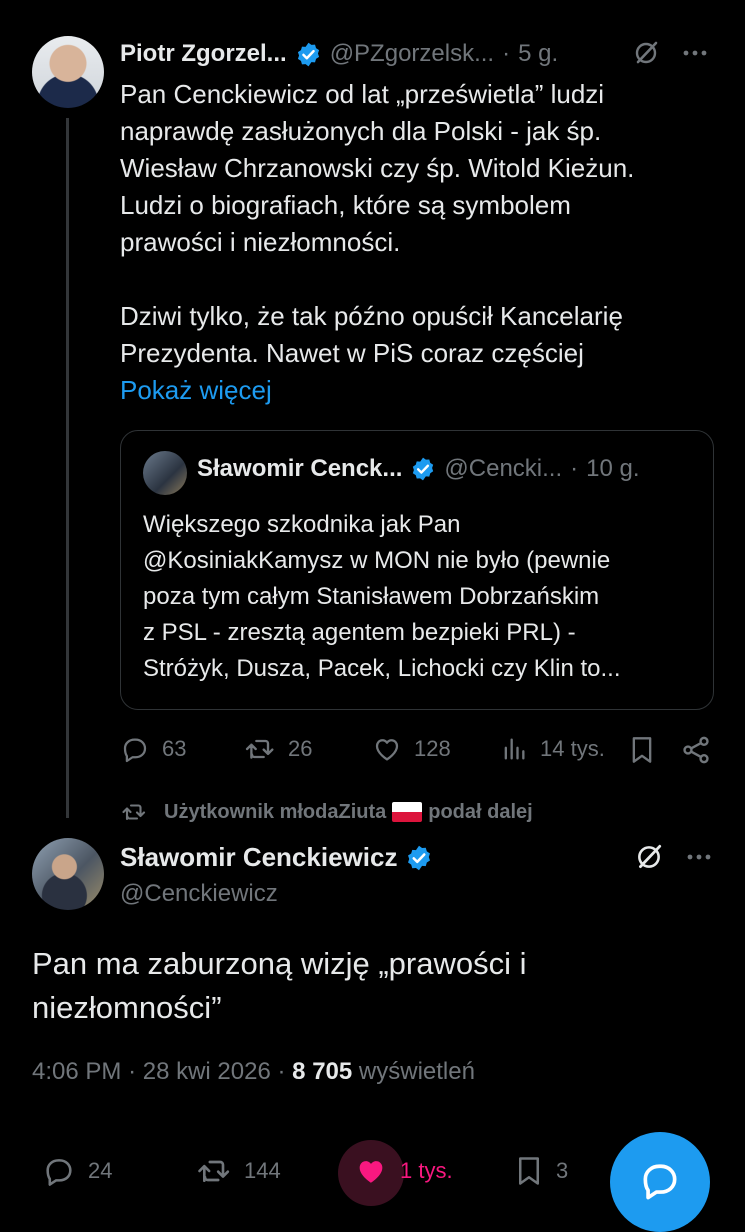  Describe the element at coordinates (262, 1170) in the screenshot. I see `repost-count: 144` at that location.